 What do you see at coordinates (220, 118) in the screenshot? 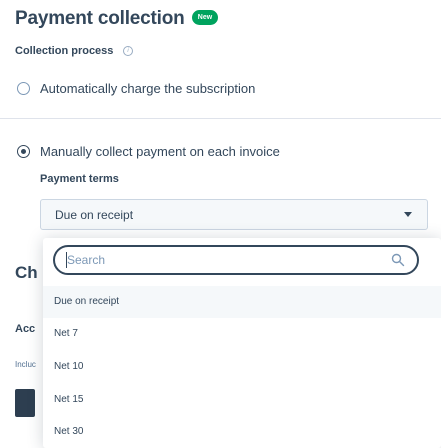
I see `divider` at bounding box center [220, 118].